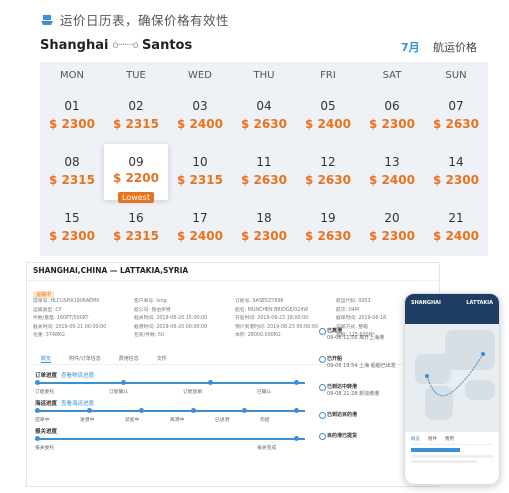 This screenshot has height=493, width=509. Describe the element at coordinates (342, 415) in the screenshot. I see `event-title: 已到达目的港` at that location.